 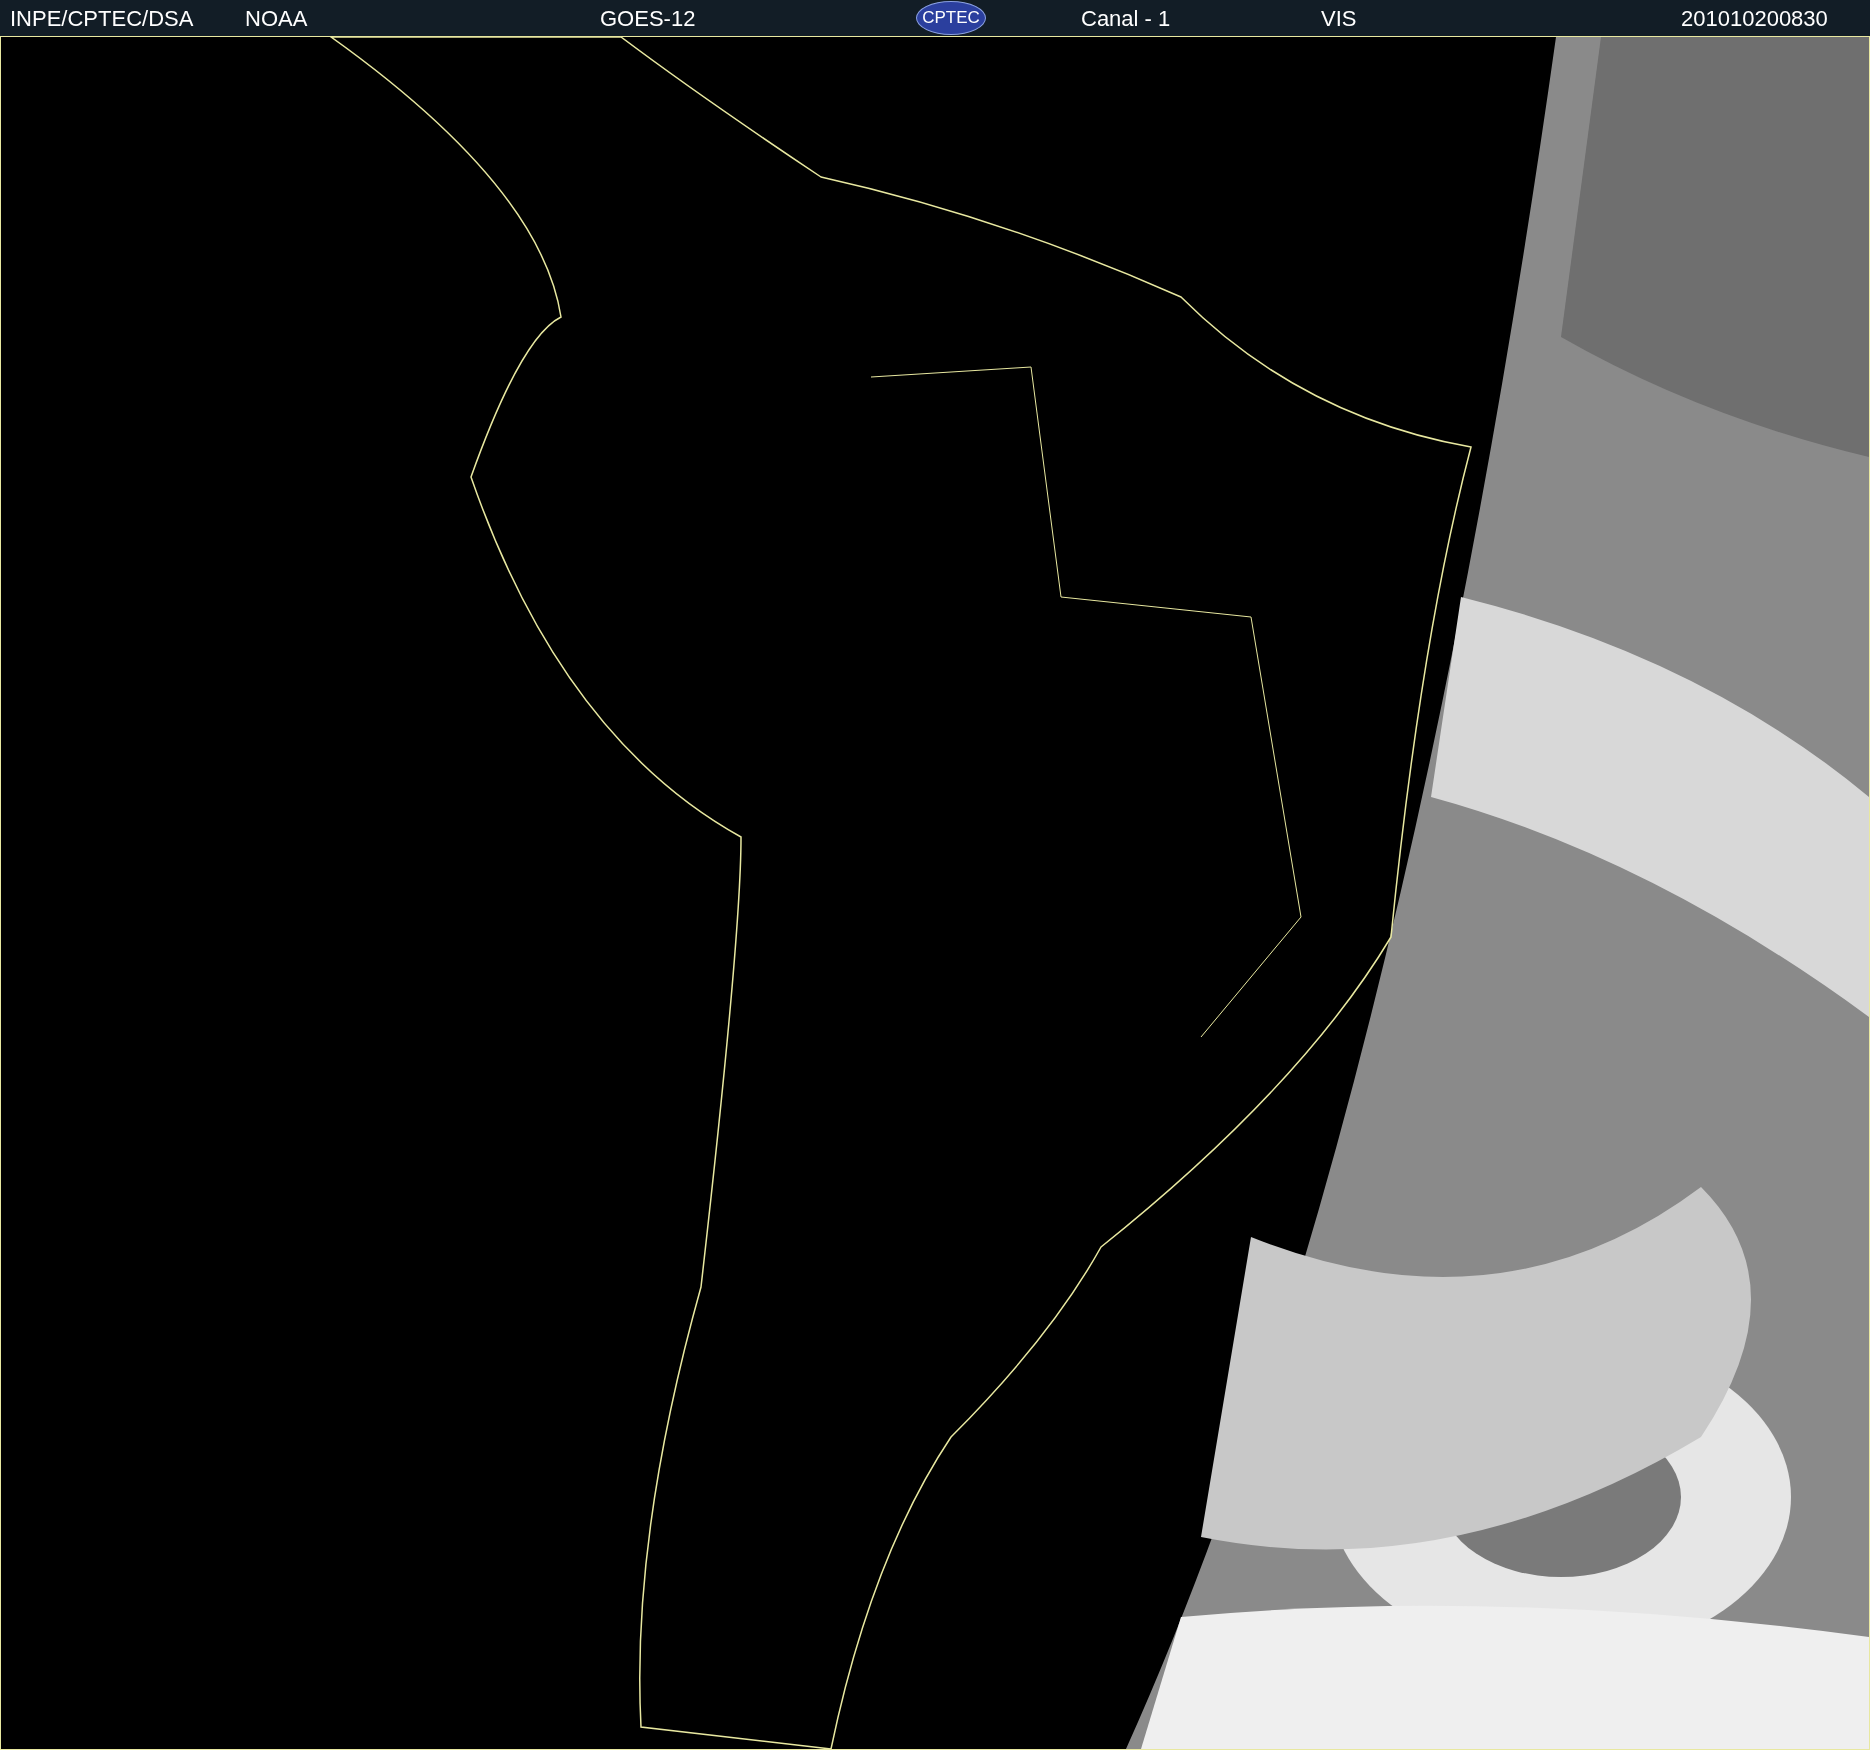 What do you see at coordinates (648, 18) in the screenshot?
I see `satellite-label: GOES-12` at bounding box center [648, 18].